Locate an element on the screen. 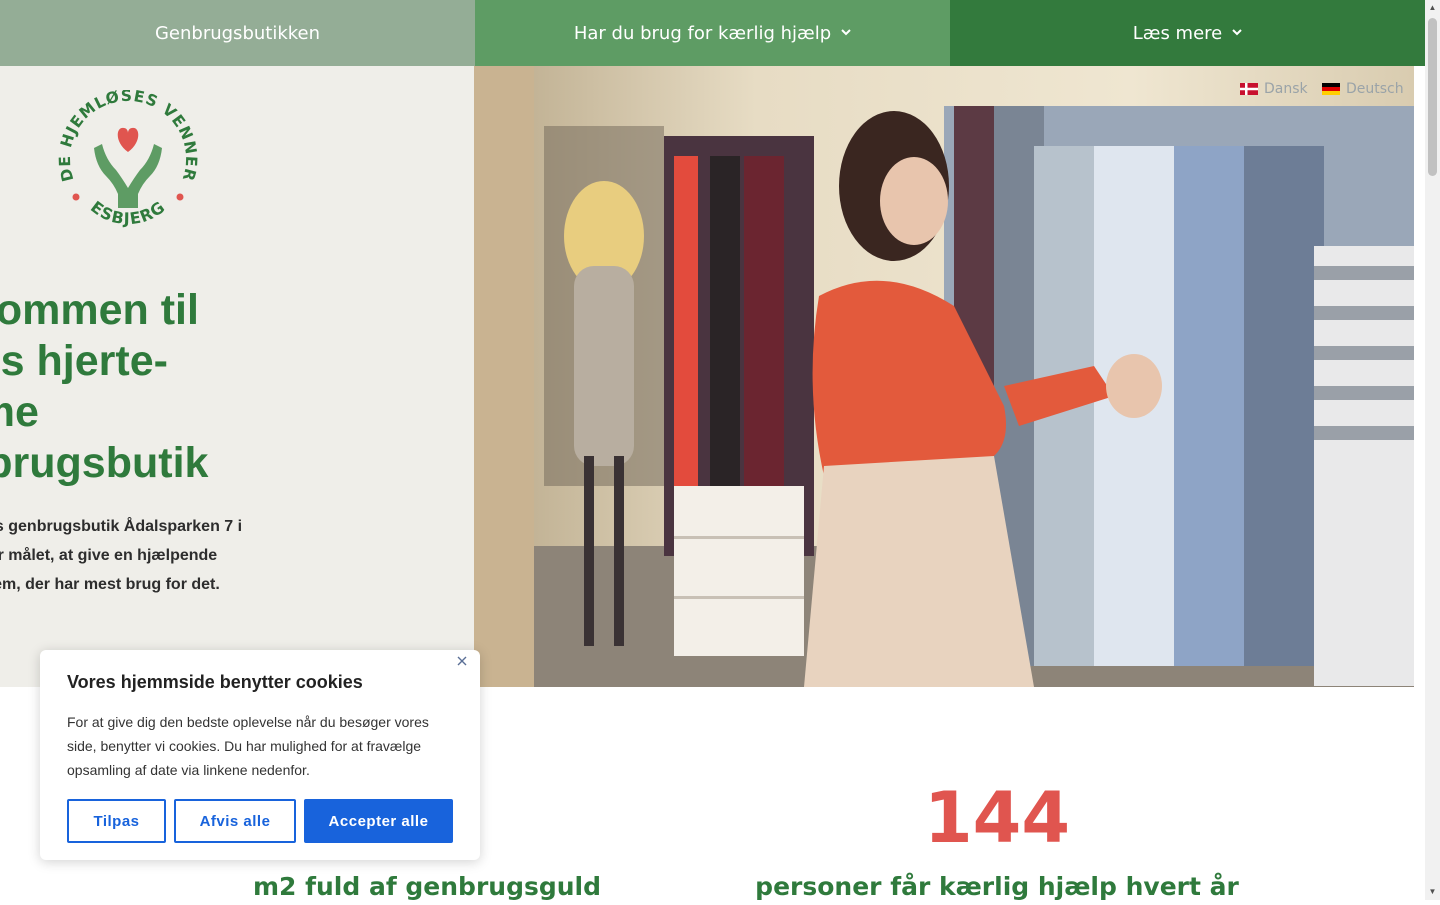  customize-button: Tilpas is located at coordinates (116, 821).